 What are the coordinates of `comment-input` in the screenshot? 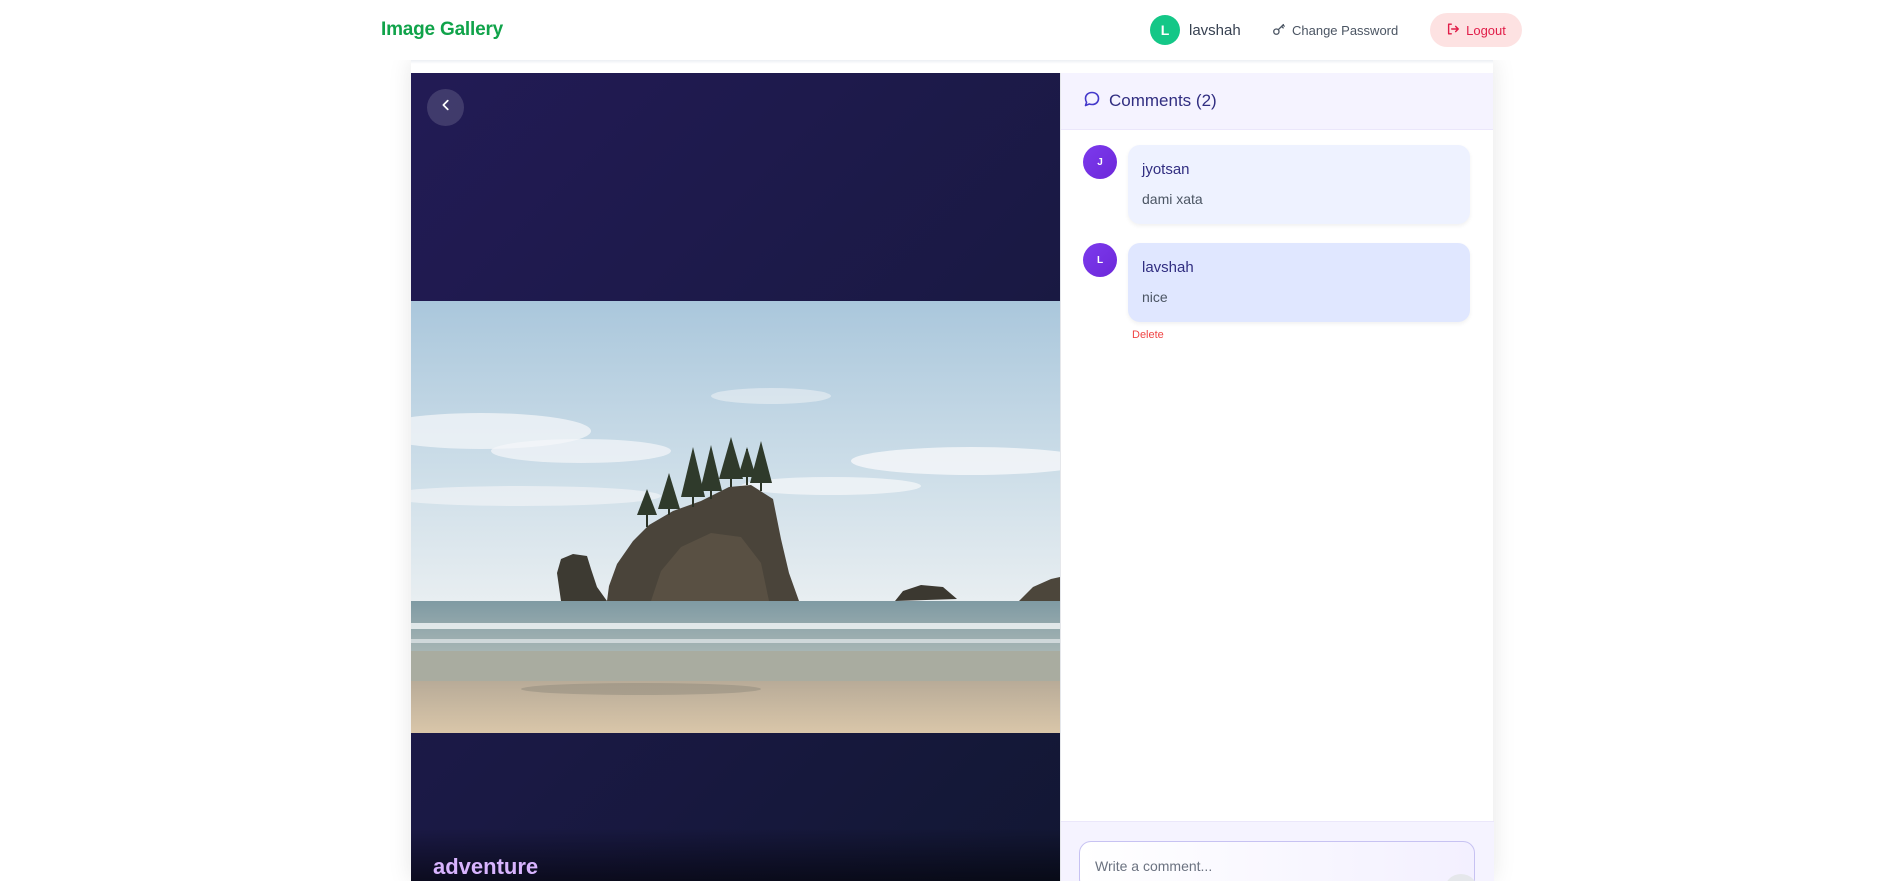 It's located at (1277, 861).